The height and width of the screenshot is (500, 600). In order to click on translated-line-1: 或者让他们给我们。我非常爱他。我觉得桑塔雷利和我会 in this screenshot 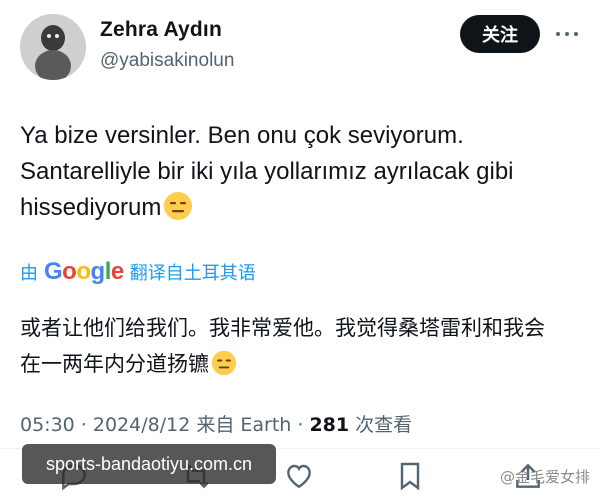, I will do `click(282, 328)`.